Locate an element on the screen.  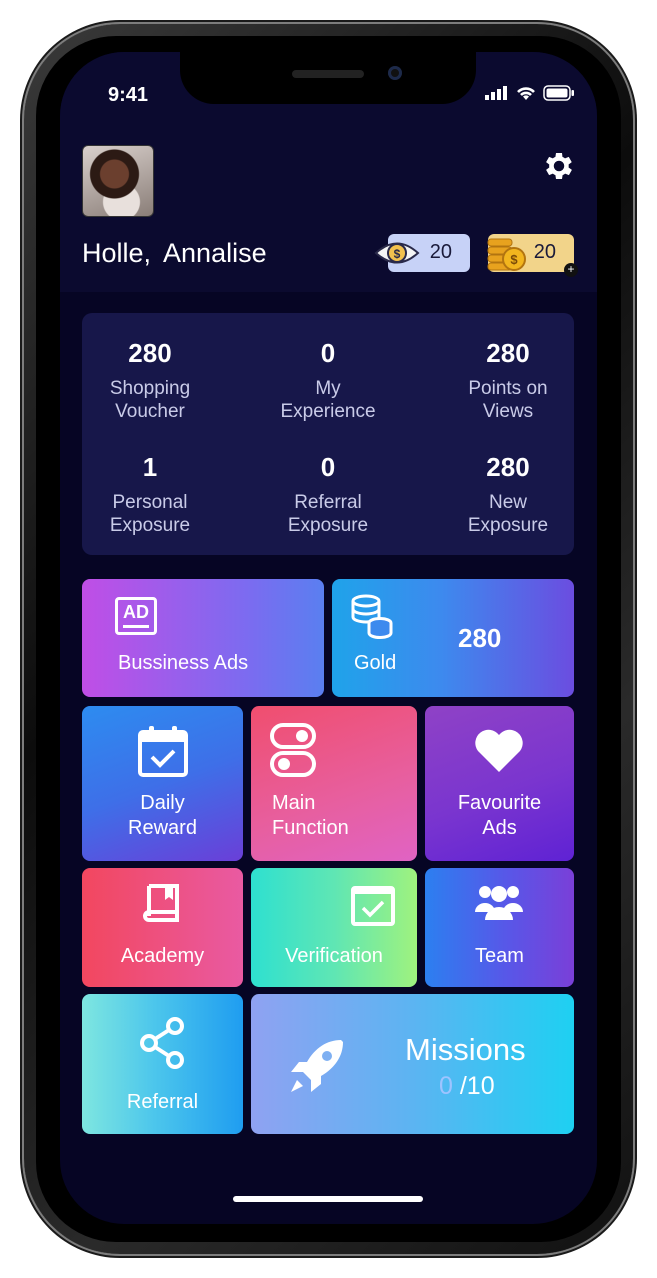
referral-label: Referral is located at coordinates (162, 1102).